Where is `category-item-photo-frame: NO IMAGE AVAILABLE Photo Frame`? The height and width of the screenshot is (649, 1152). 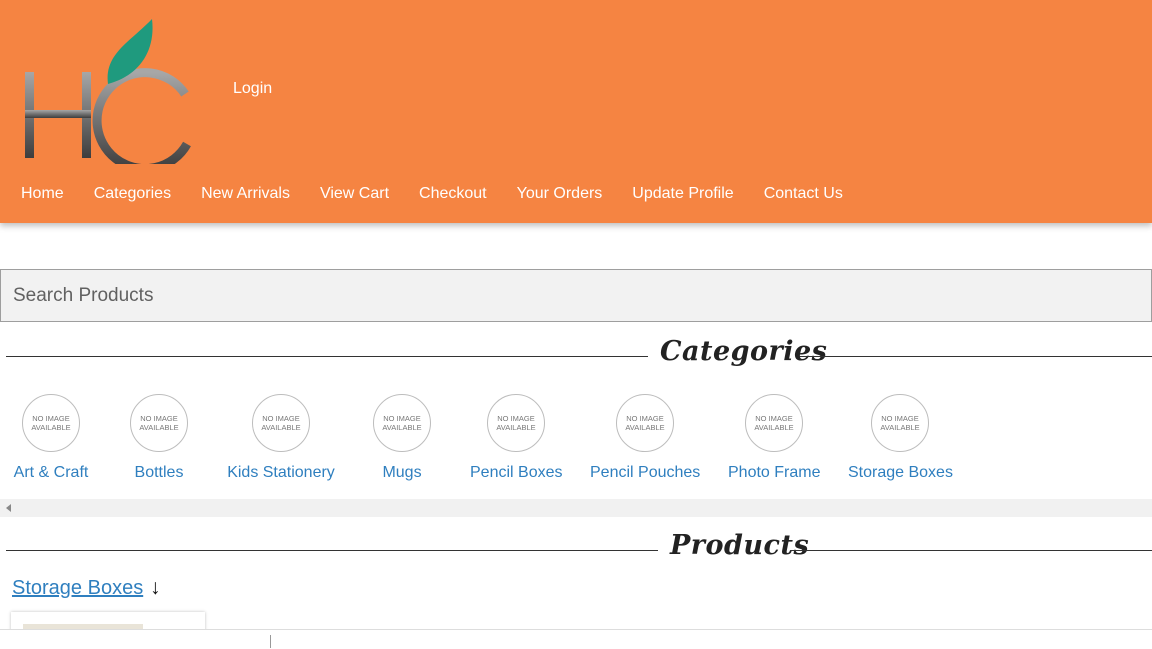
category-item-photo-frame: NO IMAGE AVAILABLE Photo Frame is located at coordinates (774, 438).